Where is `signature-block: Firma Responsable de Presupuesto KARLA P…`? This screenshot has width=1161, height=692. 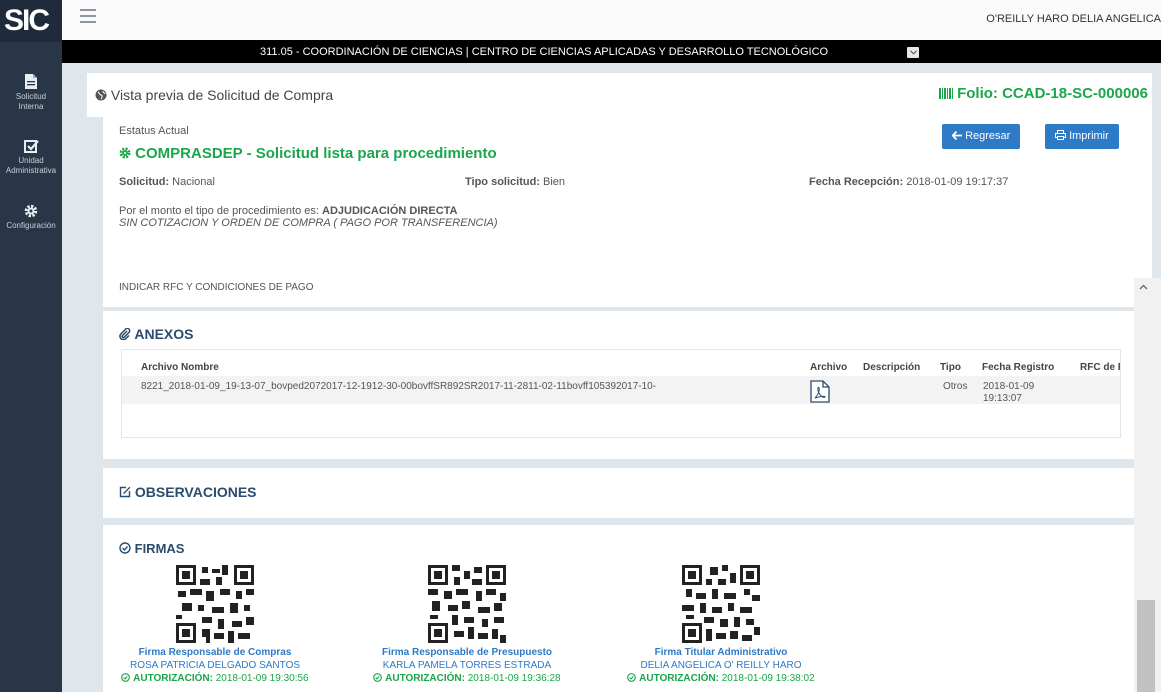
signature-block: Firma Responsable de Presupuesto KARLA P… is located at coordinates (467, 624).